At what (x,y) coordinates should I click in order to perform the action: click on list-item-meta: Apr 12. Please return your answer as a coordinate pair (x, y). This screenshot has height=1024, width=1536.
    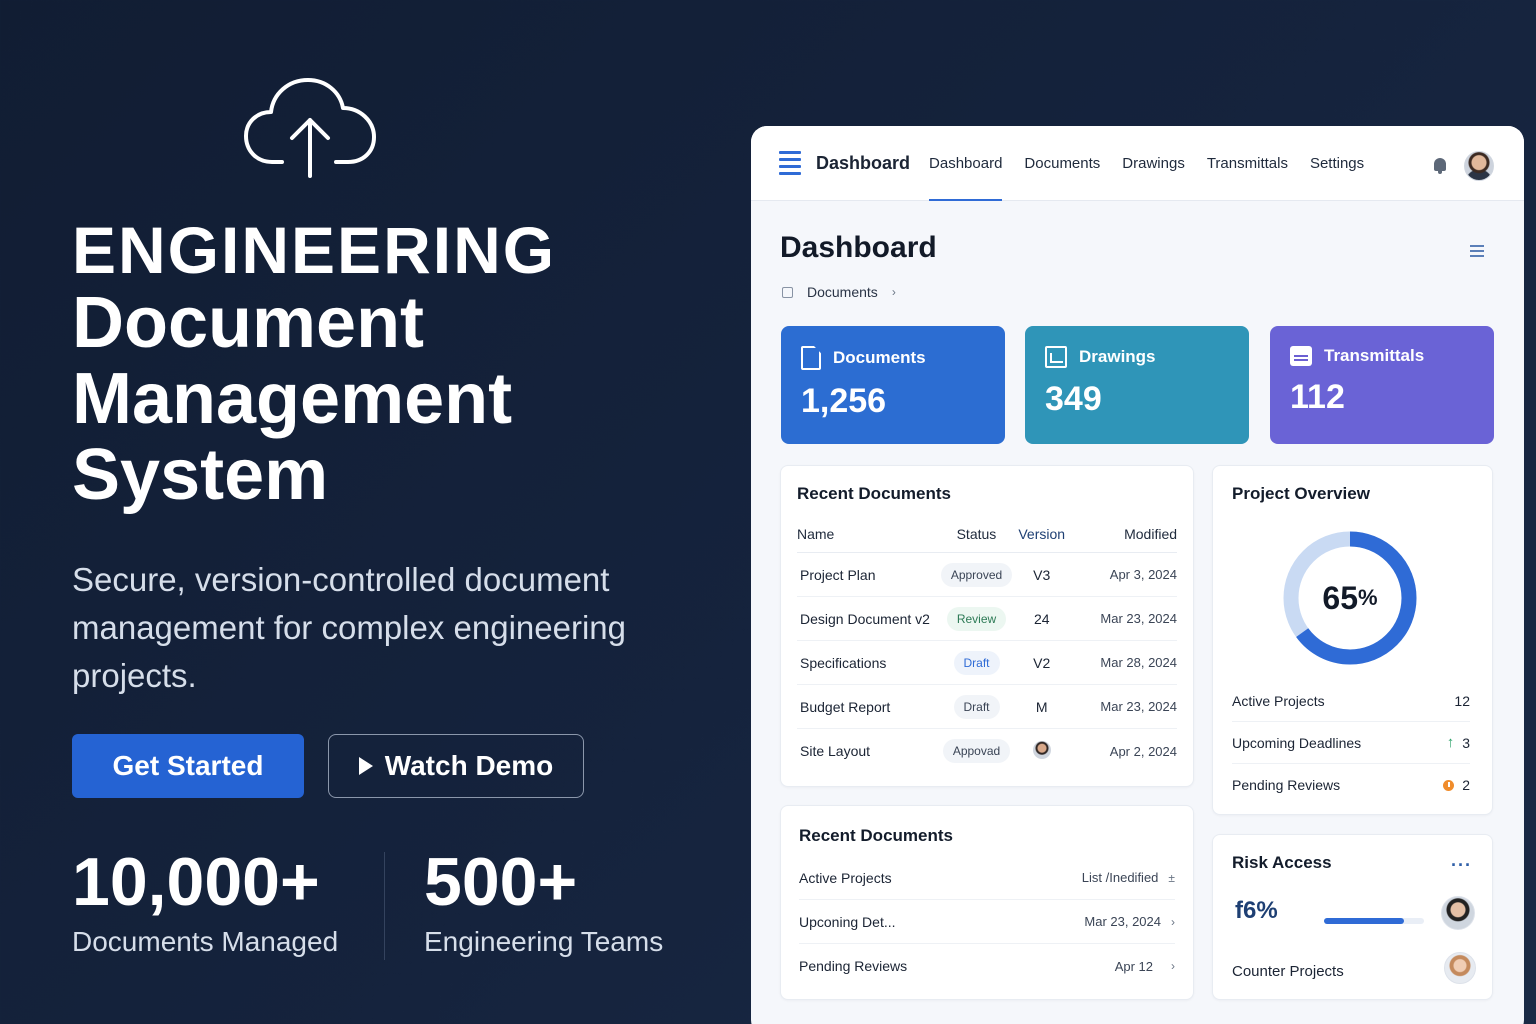
    Looking at the image, I should click on (1133, 966).